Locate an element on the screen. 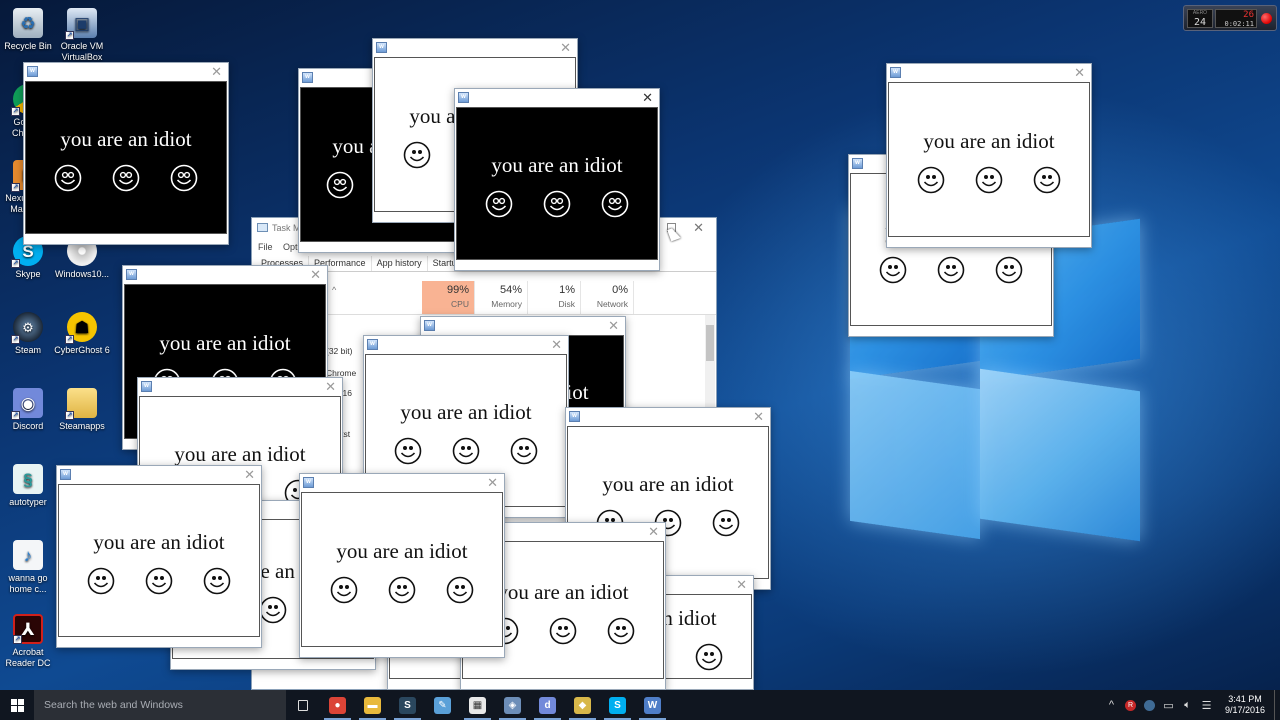 The image size is (1280, 720). desktop-icon-virtualbox: ▣ ↗ Oracle VM VirtualBox is located at coordinates (82, 35).